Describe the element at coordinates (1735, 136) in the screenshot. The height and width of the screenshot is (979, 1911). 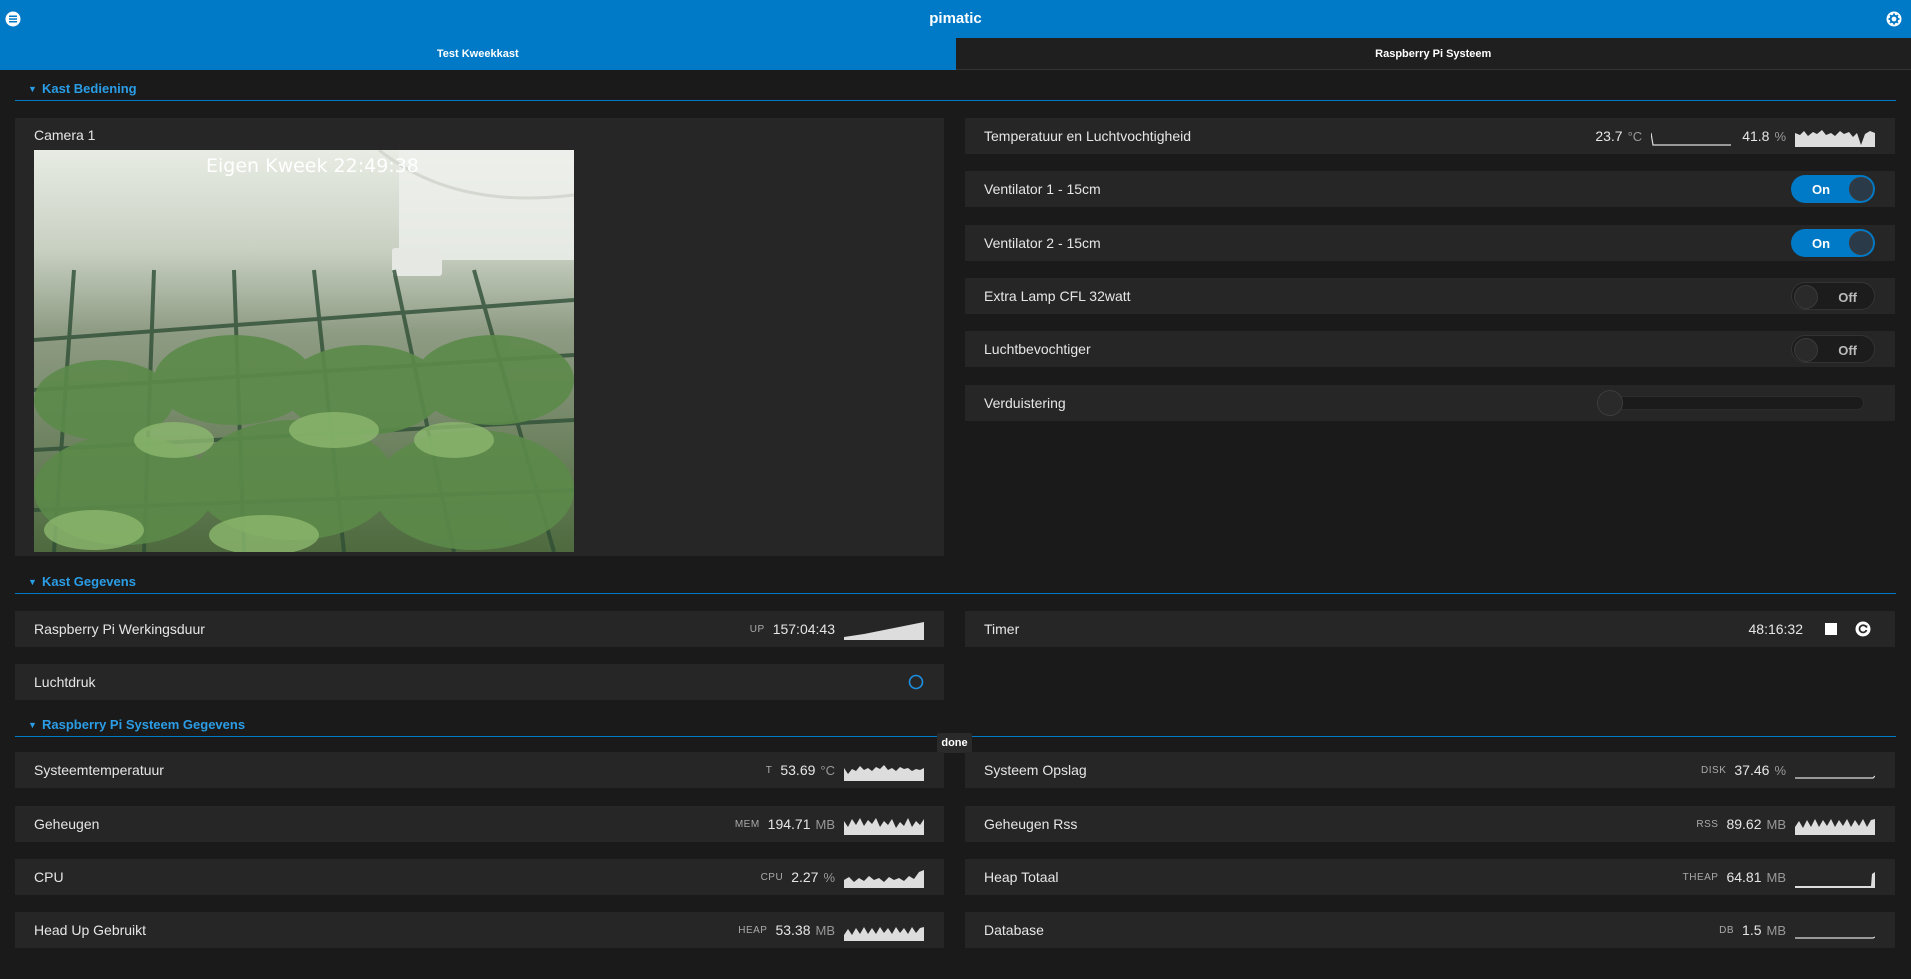
I see `temp-humidity-values: 23.7 °C 41.8 %` at that location.